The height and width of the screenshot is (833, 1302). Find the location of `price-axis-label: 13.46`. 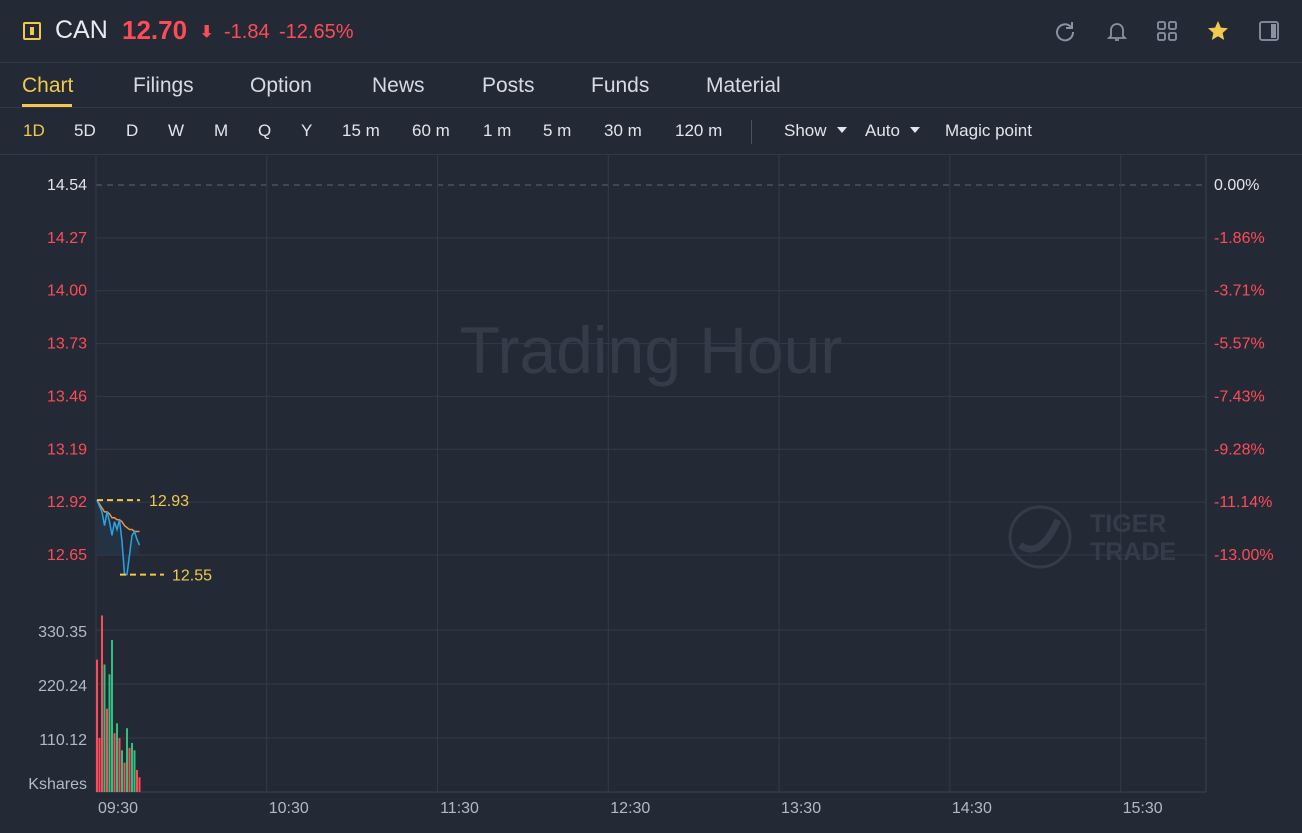

price-axis-label: 13.46 is located at coordinates (67, 396).